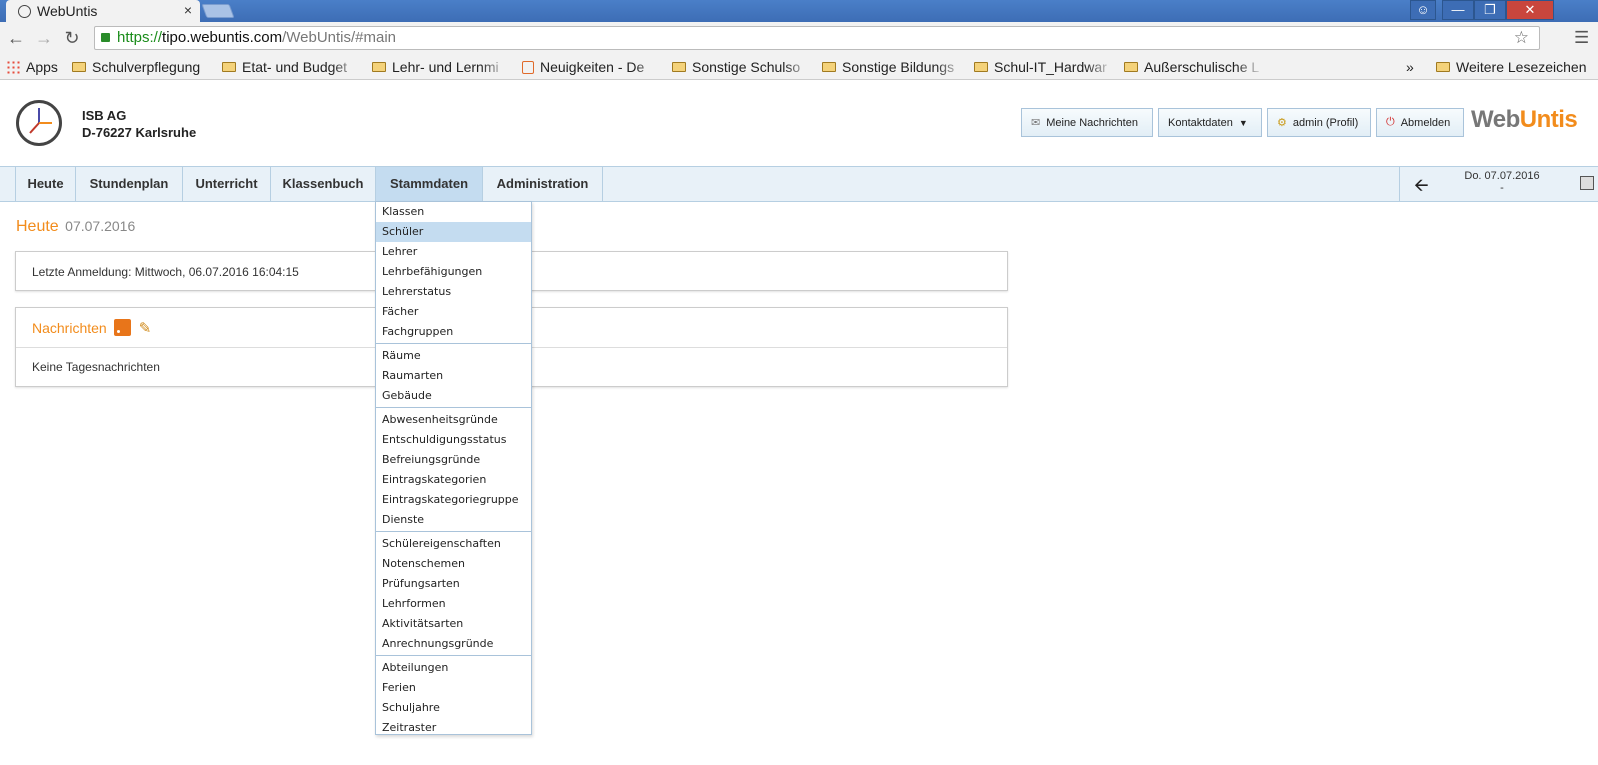 The width and height of the screenshot is (1598, 765). I want to click on nav-unterricht: Unterricht, so click(227, 184).